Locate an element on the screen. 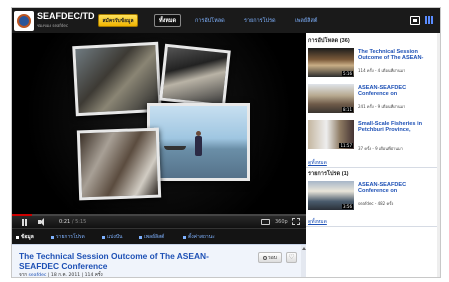 This screenshot has height=282, width=449. fullscreen-icon is located at coordinates (296, 221).